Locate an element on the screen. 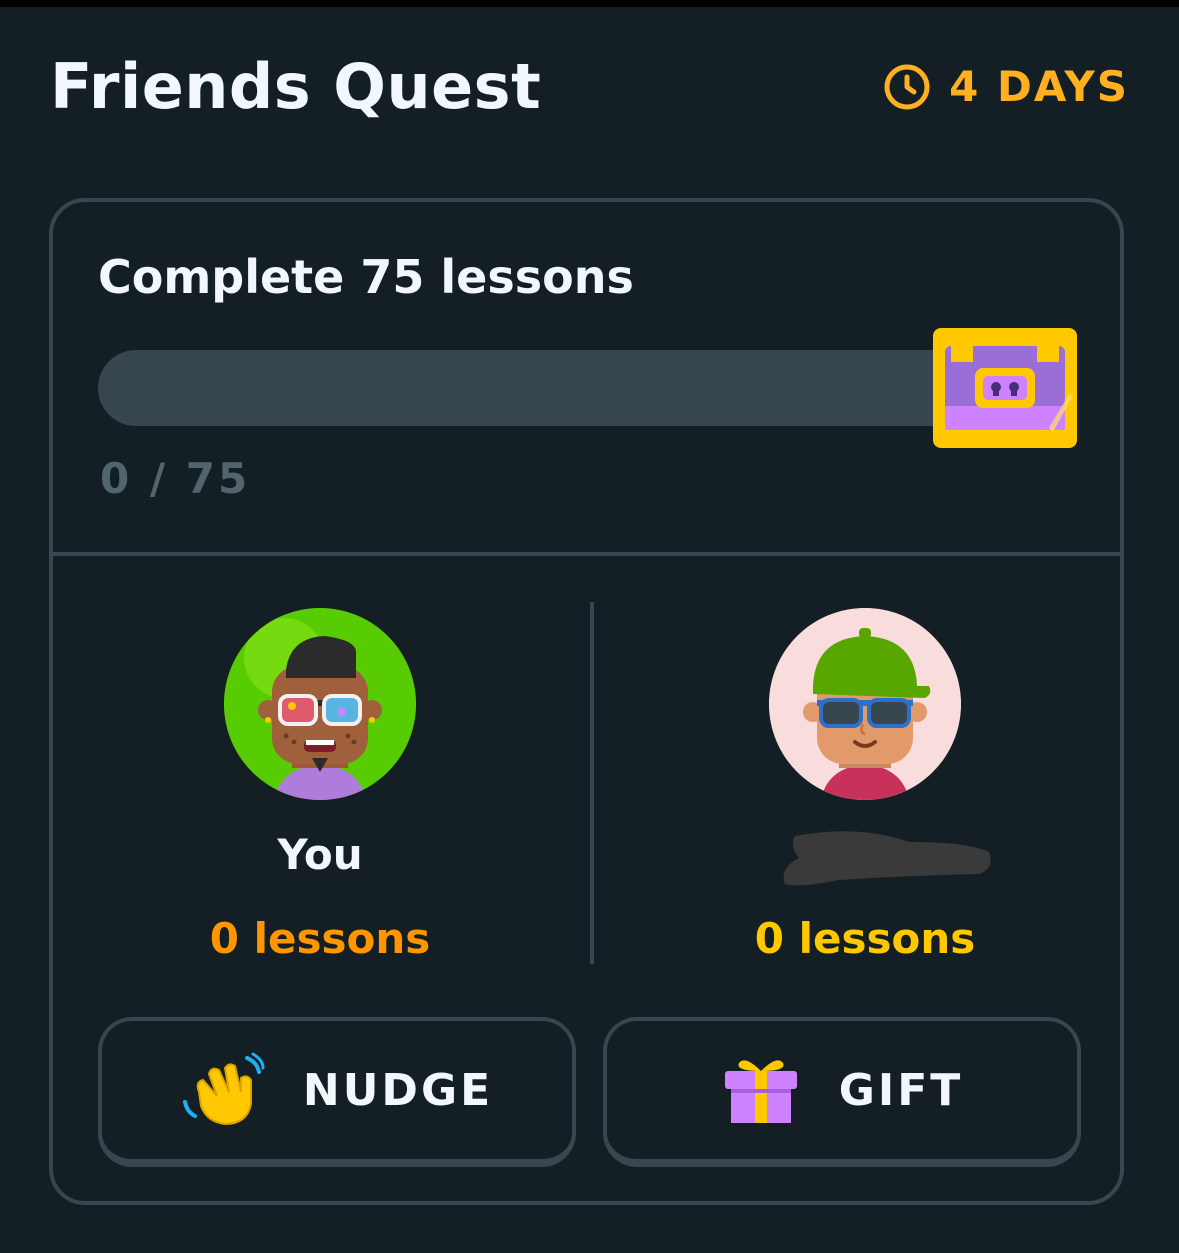  waving-hand-icon is located at coordinates (223, 1089).